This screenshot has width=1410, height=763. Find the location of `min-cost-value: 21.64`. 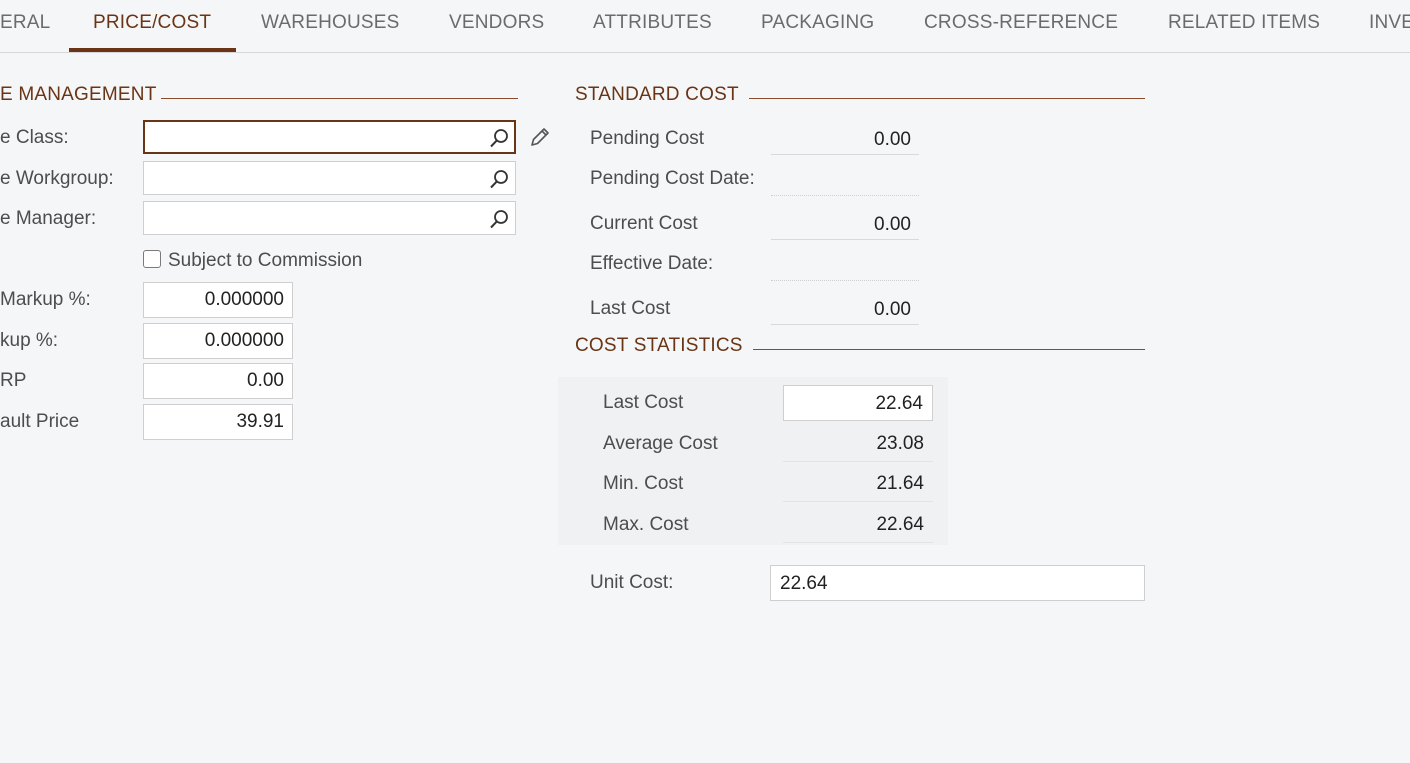

min-cost-value: 21.64 is located at coordinates (858, 484).